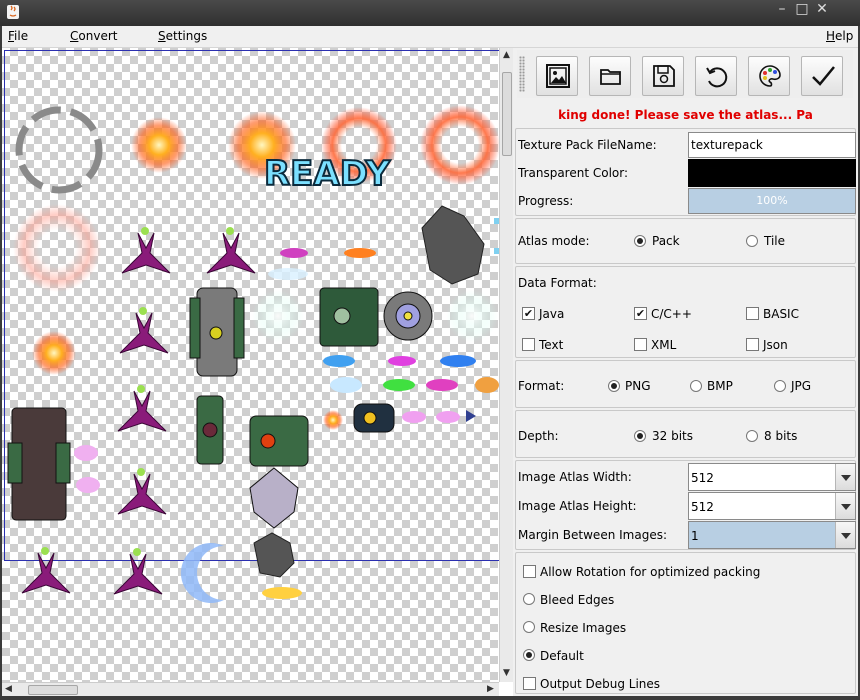  Describe the element at coordinates (671, 314) in the screenshot. I see `cpp-label: C/C++` at that location.